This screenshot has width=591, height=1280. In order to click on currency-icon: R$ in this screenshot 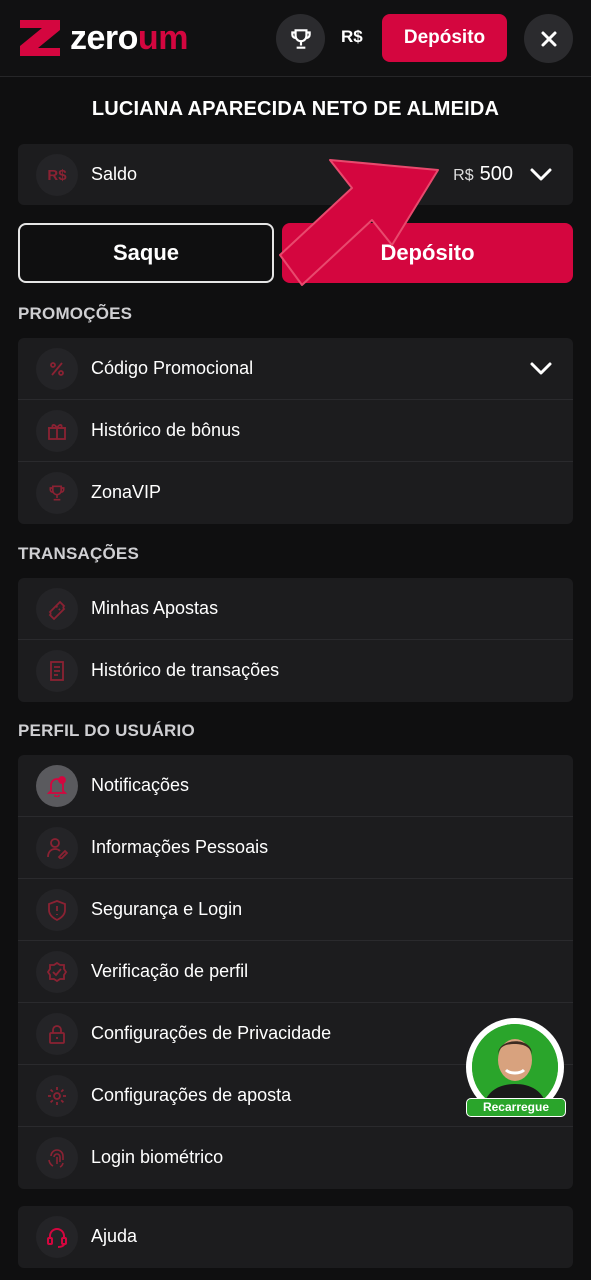, I will do `click(57, 175)`.